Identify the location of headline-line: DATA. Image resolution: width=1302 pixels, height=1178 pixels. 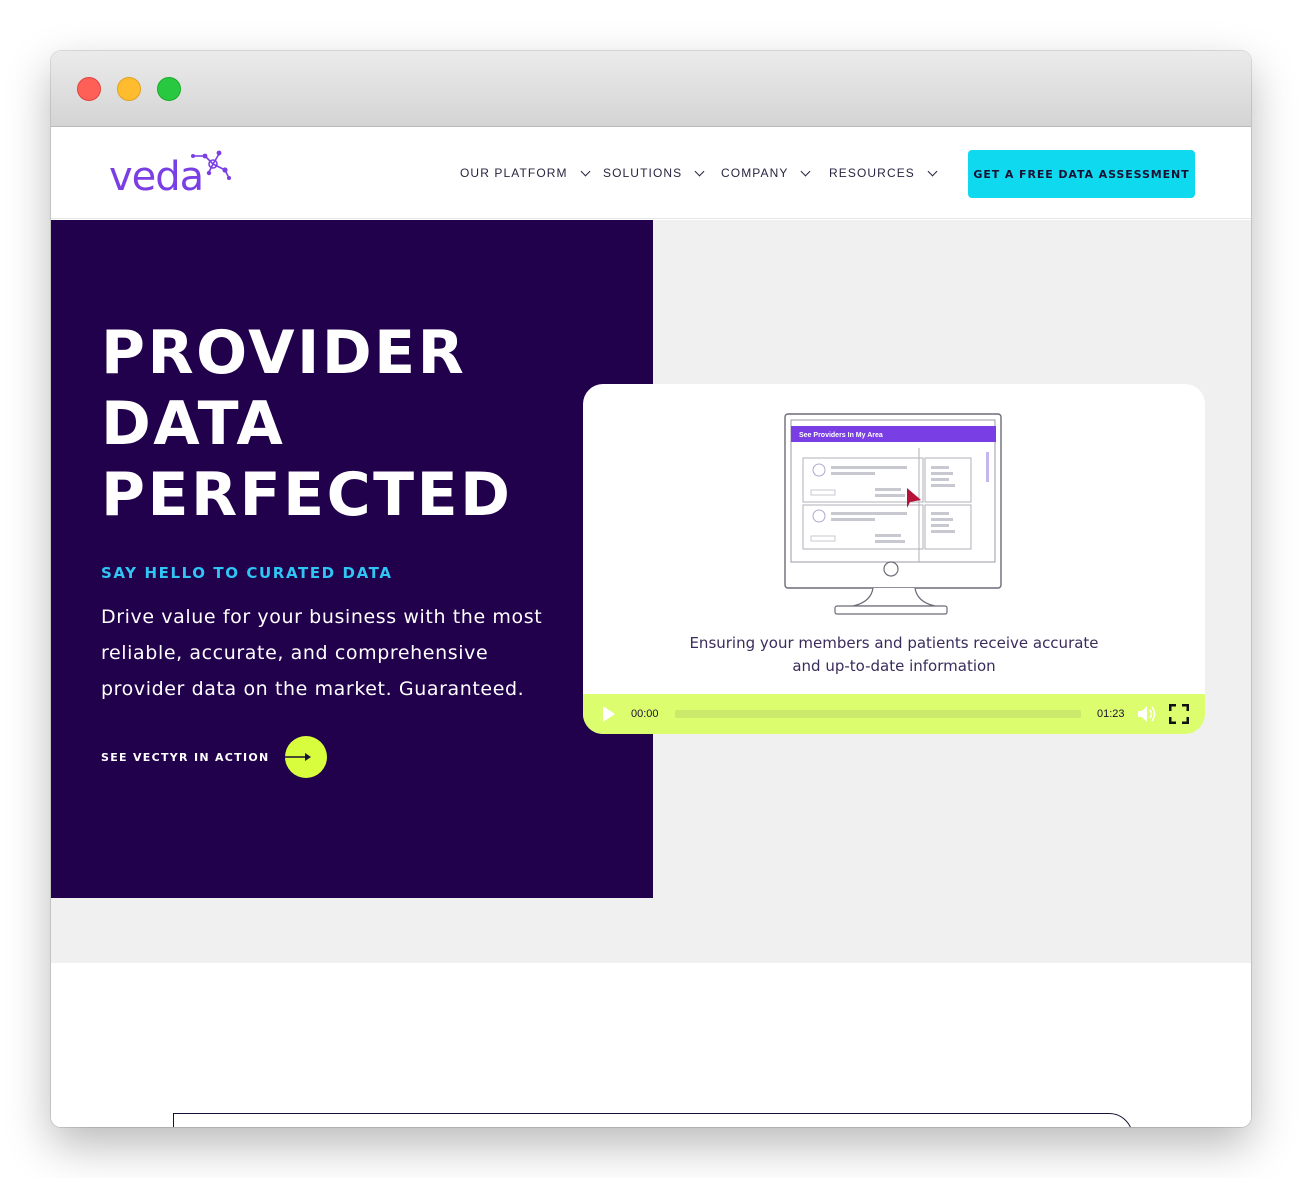
(193, 424).